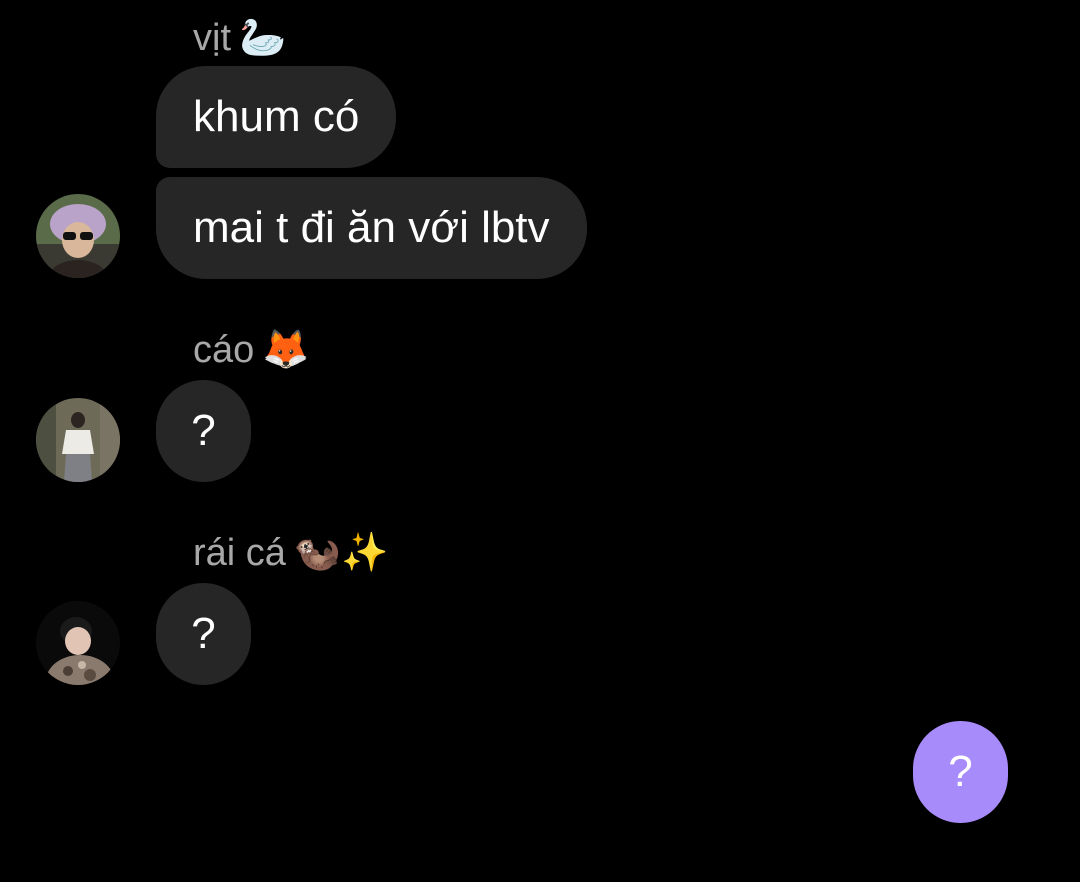 This screenshot has width=1080, height=882. Describe the element at coordinates (78, 236) in the screenshot. I see `avatar-vit` at that location.